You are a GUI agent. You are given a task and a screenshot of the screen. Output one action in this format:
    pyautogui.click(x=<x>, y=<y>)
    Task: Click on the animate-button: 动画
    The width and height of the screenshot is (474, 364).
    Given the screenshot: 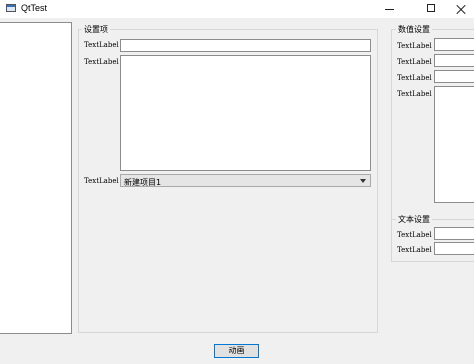 What is the action you would take?
    pyautogui.click(x=236, y=351)
    